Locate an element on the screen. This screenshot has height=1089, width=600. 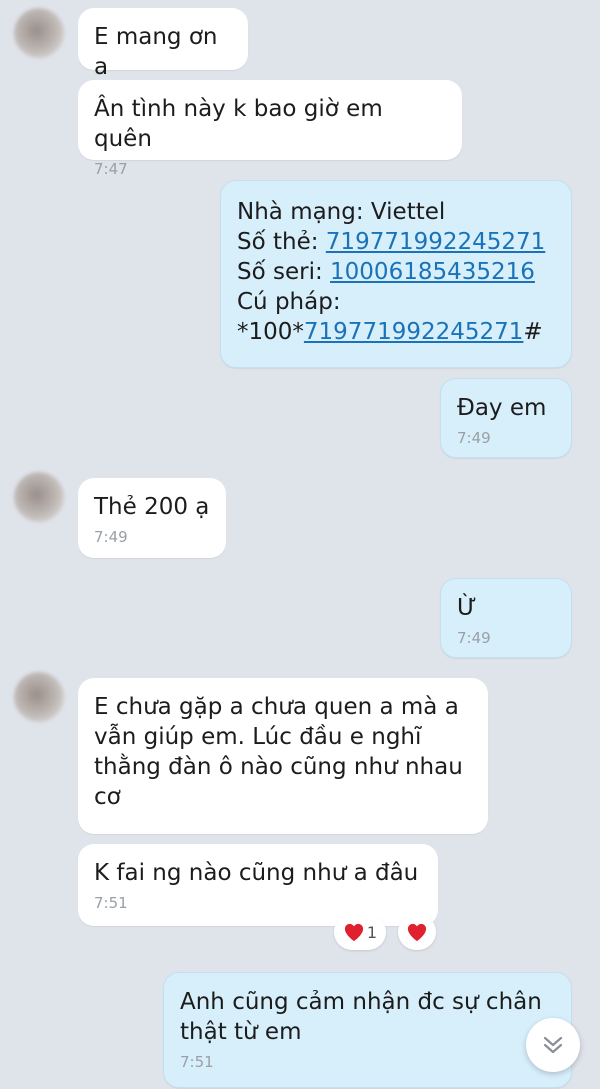
message-text: Ừ is located at coordinates (467, 608).